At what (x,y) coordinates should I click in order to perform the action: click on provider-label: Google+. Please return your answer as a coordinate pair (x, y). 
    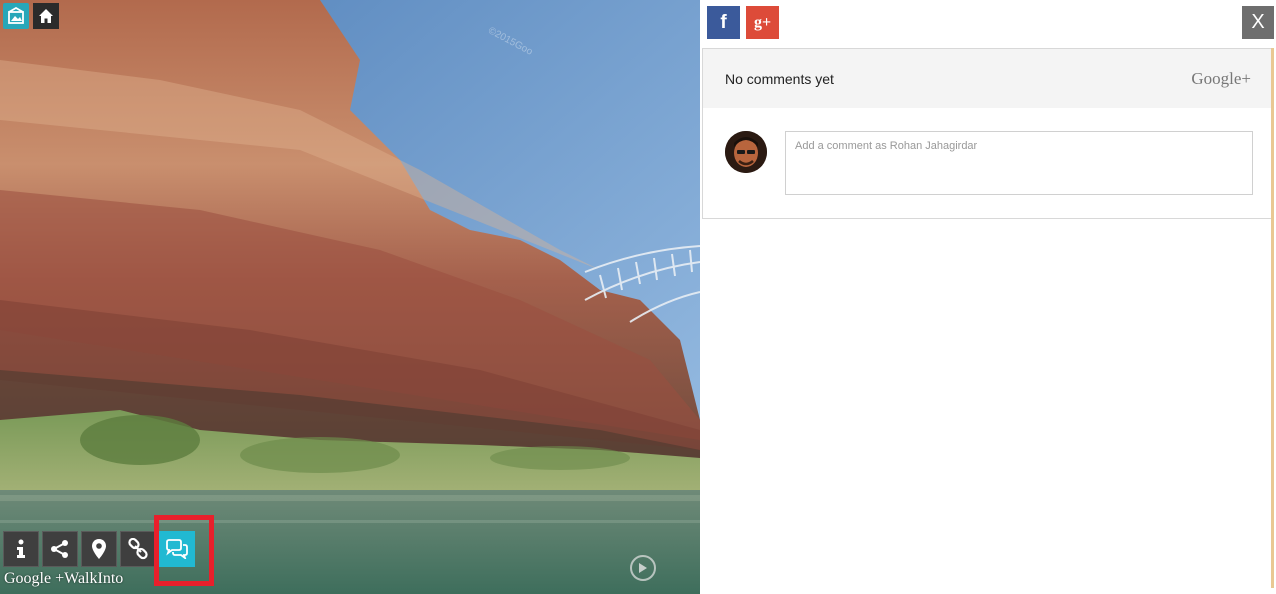
    Looking at the image, I should click on (1221, 78).